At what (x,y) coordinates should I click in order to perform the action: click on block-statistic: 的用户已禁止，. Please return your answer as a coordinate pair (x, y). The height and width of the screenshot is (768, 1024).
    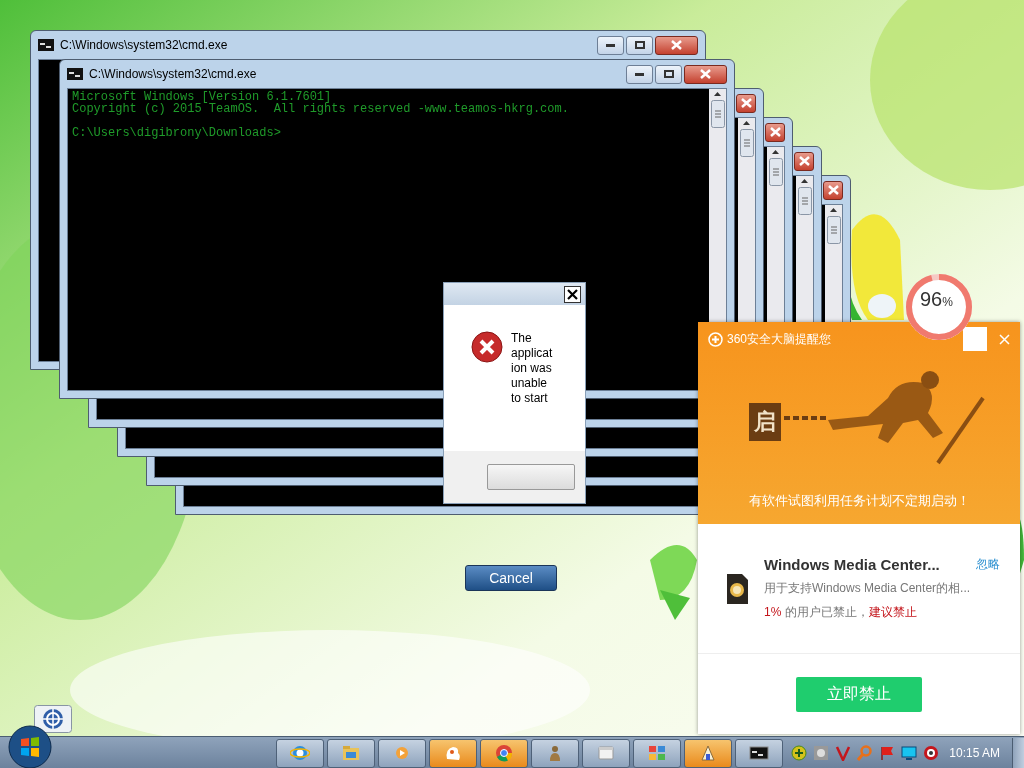
    Looking at the image, I should click on (826, 612).